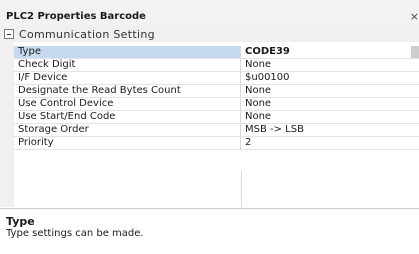 The width and height of the screenshot is (419, 254). I want to click on description-text: Type settings can be made., so click(75, 233).